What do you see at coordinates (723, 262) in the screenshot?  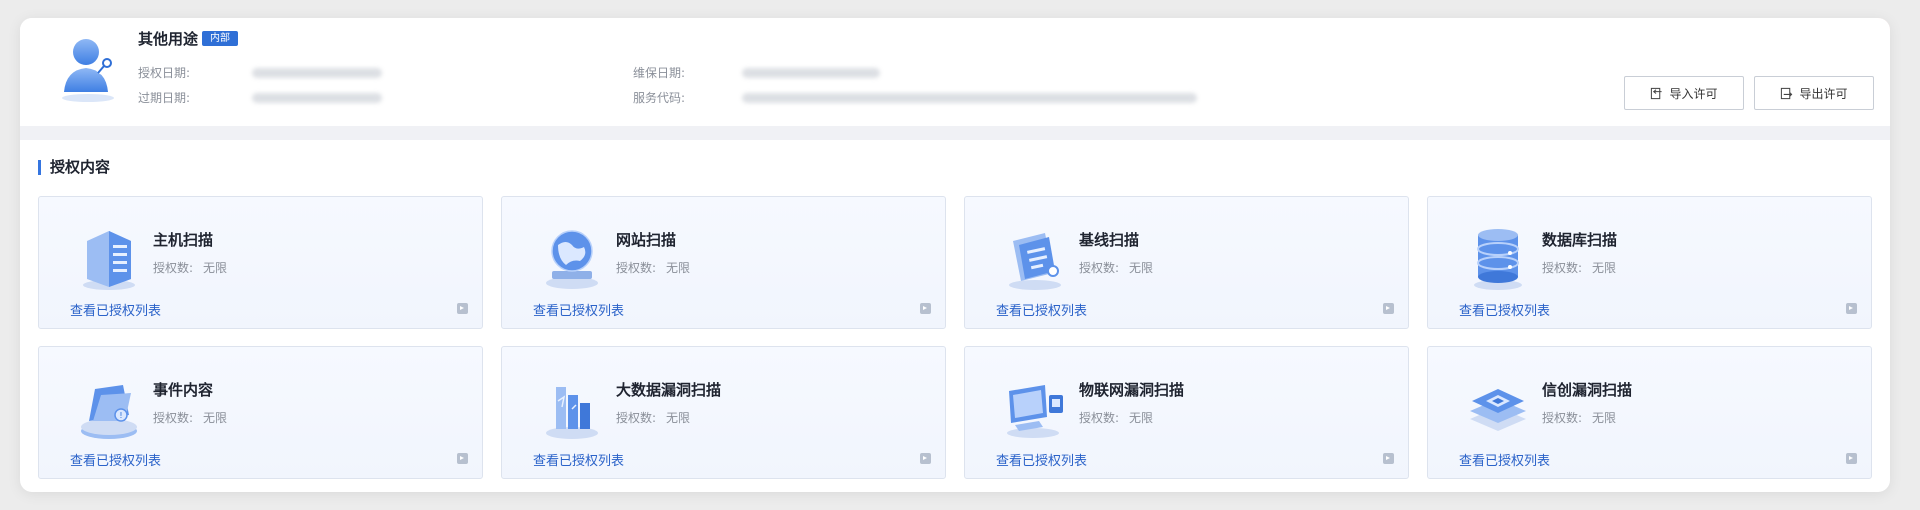 I see `card-website-scan: 网站扫描 授权数: 无限 查看已授权列表` at bounding box center [723, 262].